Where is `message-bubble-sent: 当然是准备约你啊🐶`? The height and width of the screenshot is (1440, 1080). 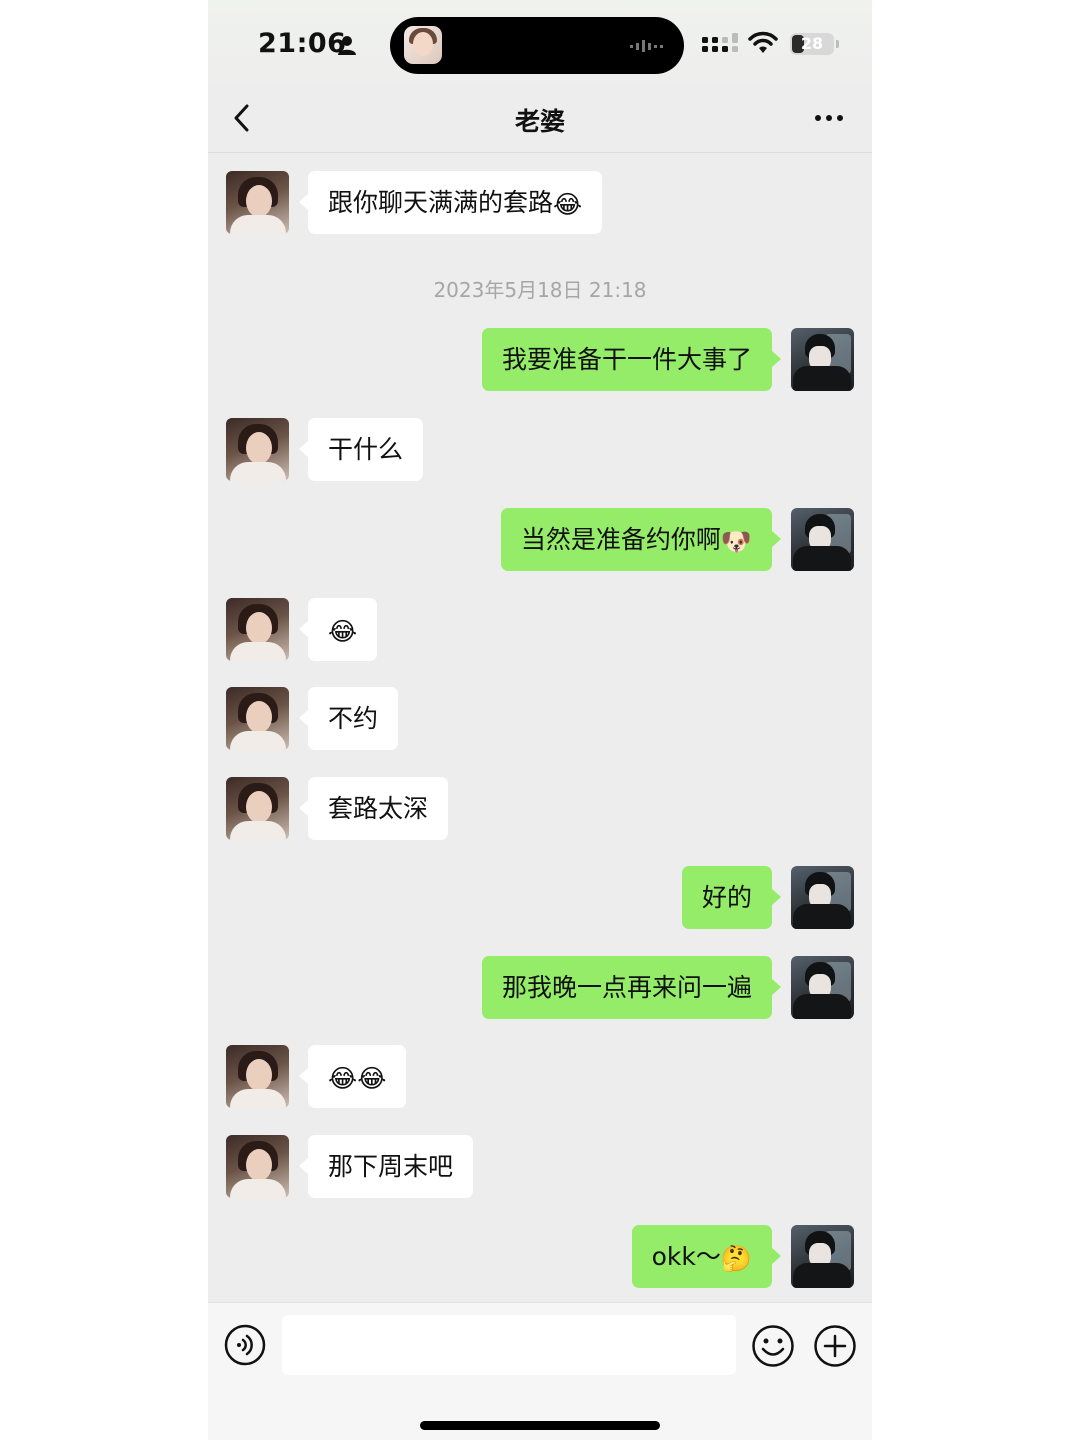
message-bubble-sent: 当然是准备约你啊🐶 is located at coordinates (641, 539).